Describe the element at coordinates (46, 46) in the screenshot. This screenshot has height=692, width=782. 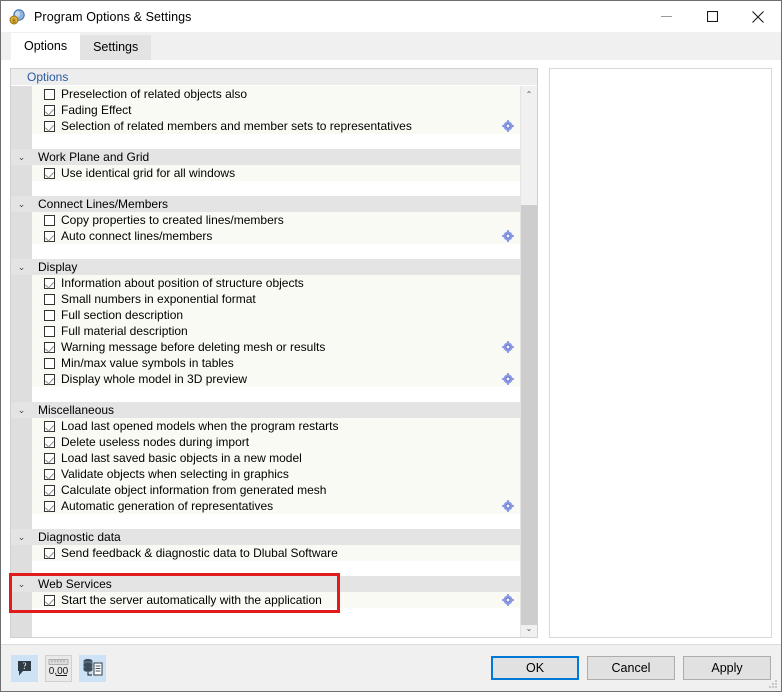
I see `tab-options: Options` at that location.